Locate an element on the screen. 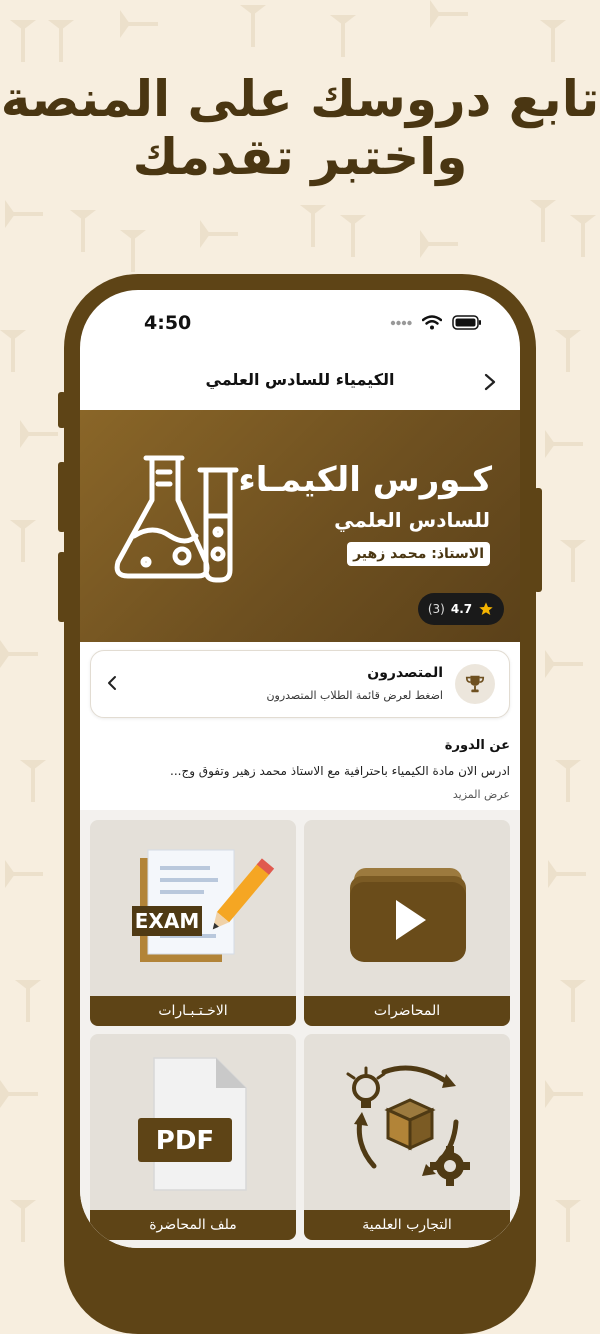 This screenshot has width=600, height=1334. promo-headline: تابع دروسك على المنصة واختبر تقدمك is located at coordinates (300, 128).